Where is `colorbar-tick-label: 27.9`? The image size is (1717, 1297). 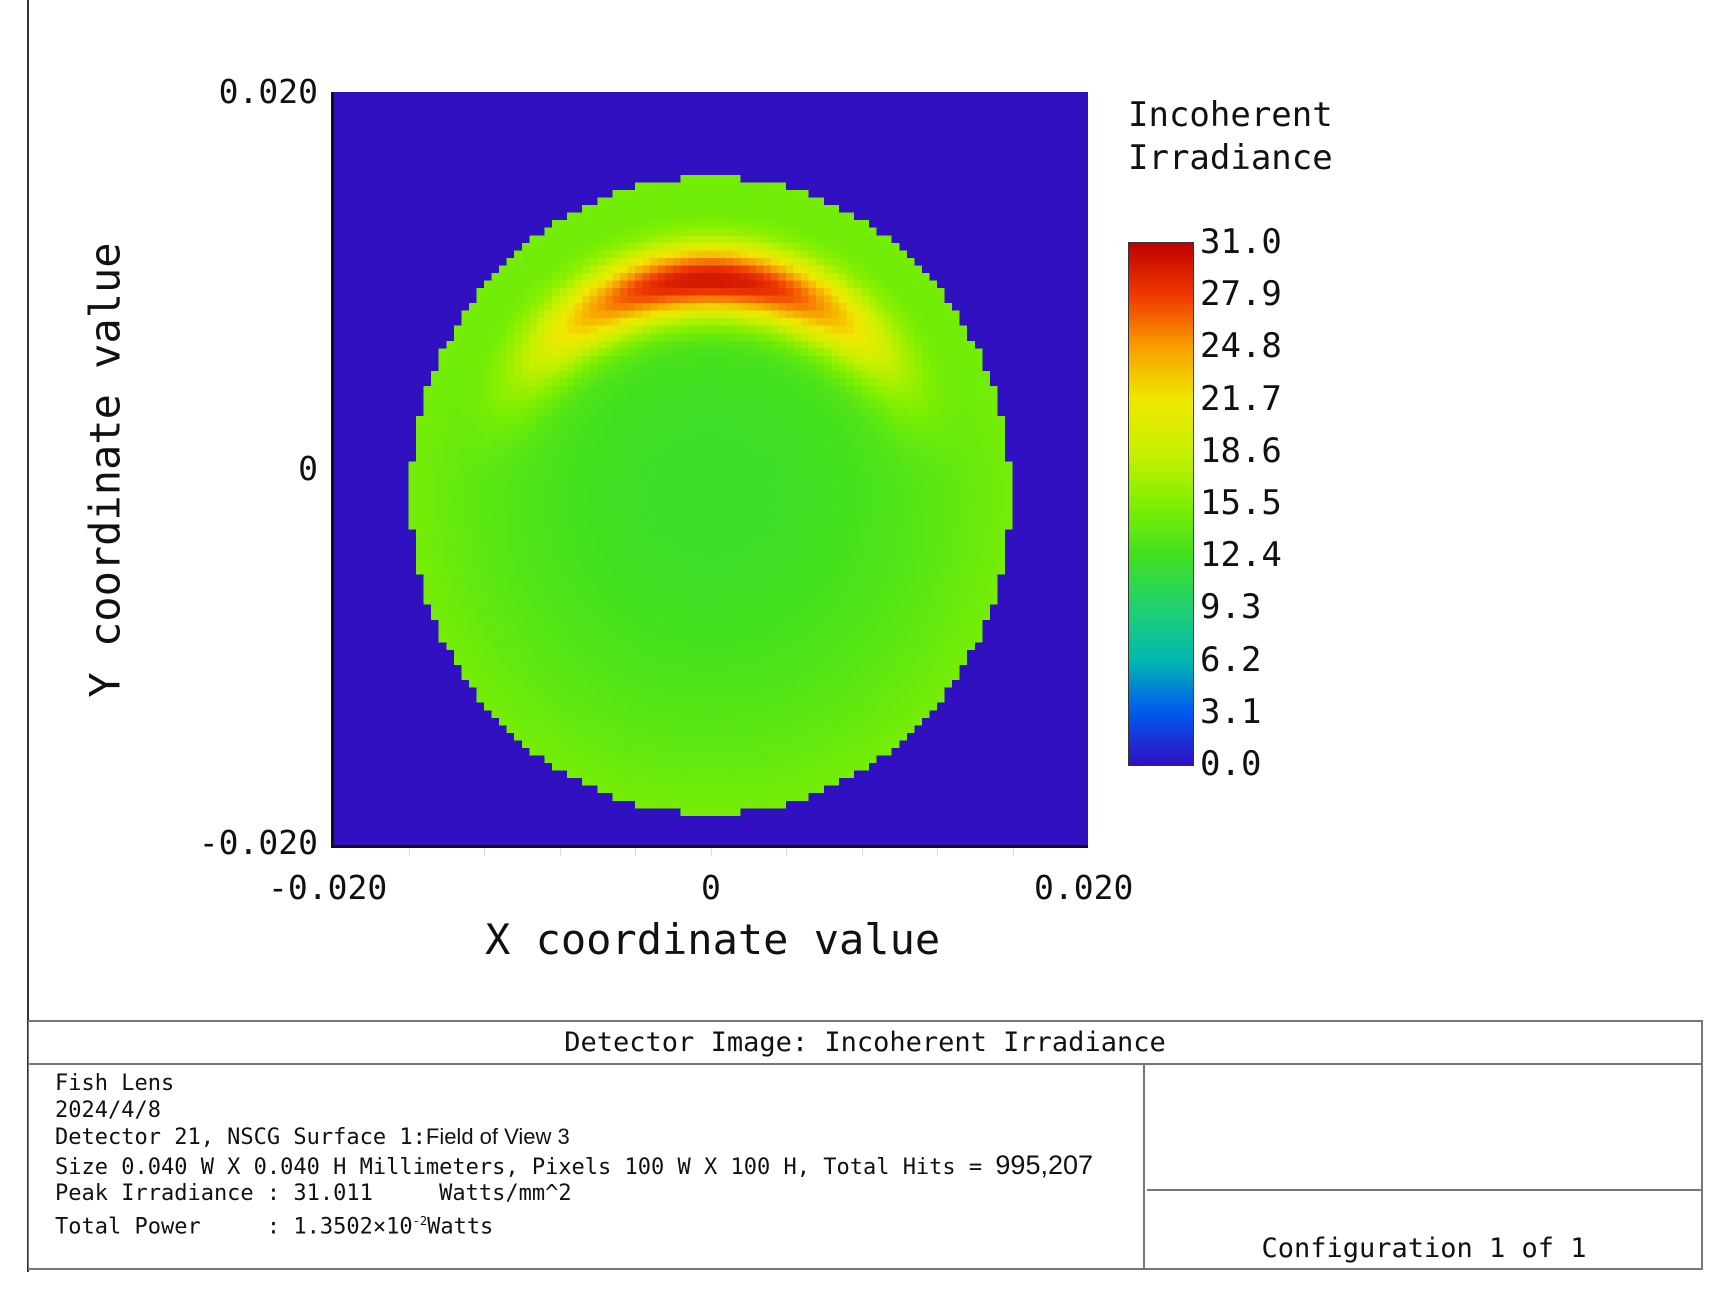
colorbar-tick-label: 27.9 is located at coordinates (1241, 294).